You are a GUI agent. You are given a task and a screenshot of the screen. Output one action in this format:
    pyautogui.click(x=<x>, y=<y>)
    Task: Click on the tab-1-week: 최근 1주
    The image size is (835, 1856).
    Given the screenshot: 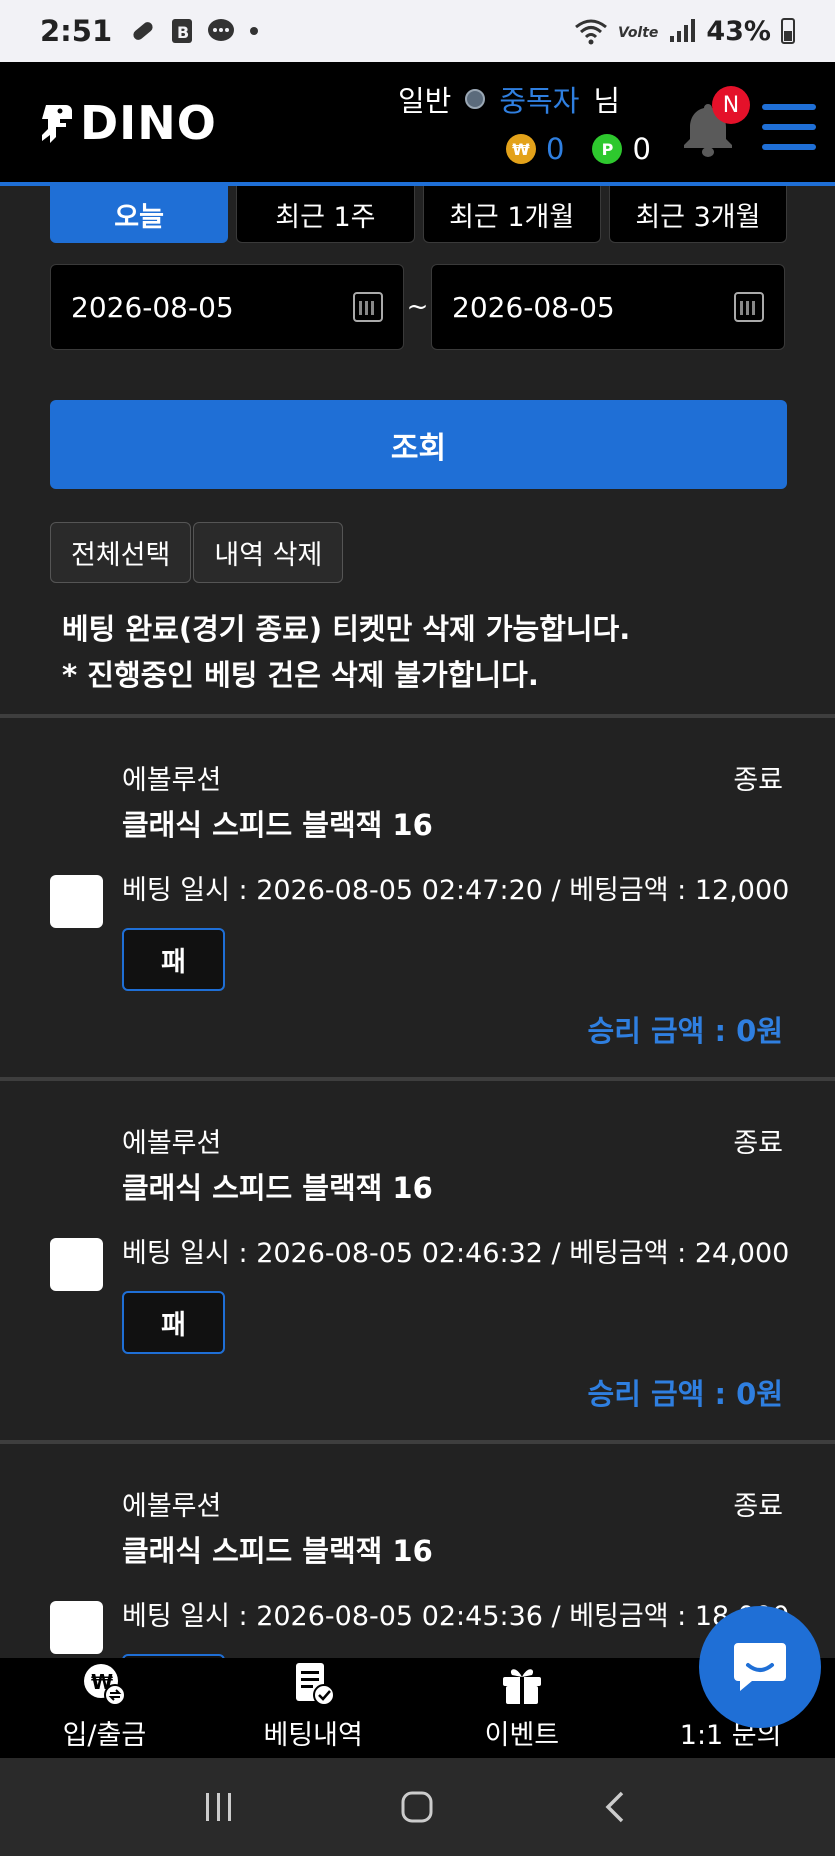 What is the action you would take?
    pyautogui.click(x=325, y=214)
    